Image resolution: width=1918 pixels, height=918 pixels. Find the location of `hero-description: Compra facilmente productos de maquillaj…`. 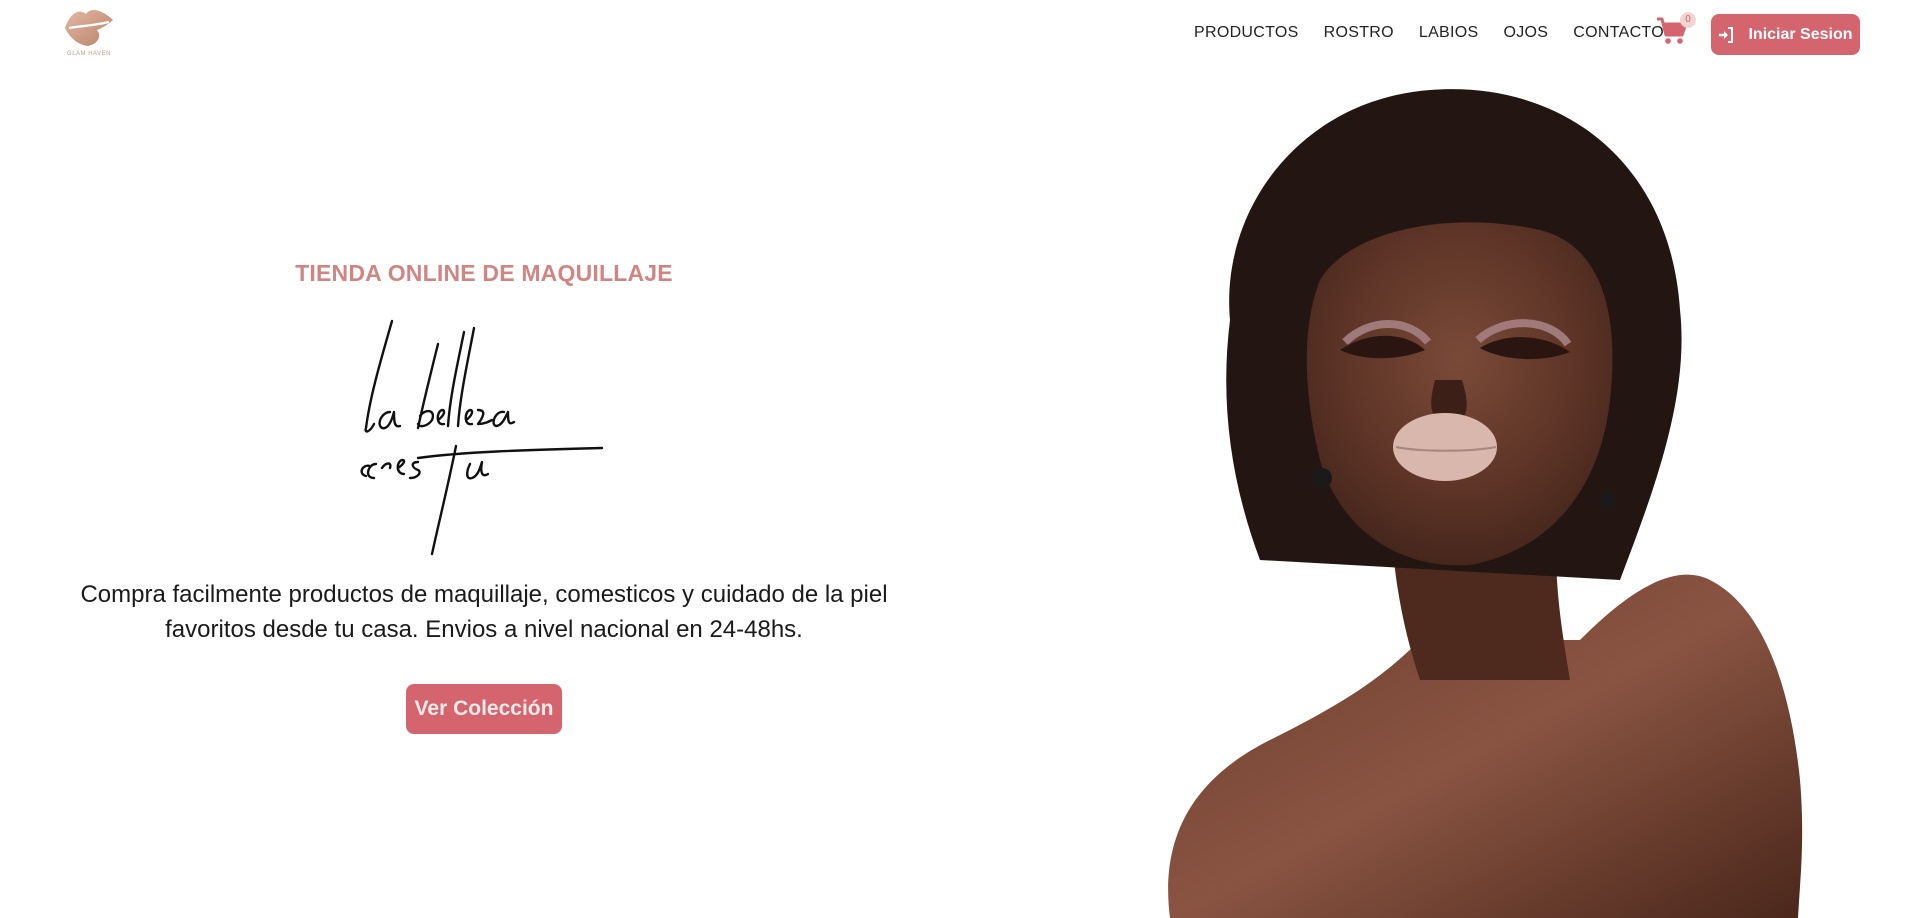

hero-description: Compra facilmente productos de maquillaj… is located at coordinates (484, 612).